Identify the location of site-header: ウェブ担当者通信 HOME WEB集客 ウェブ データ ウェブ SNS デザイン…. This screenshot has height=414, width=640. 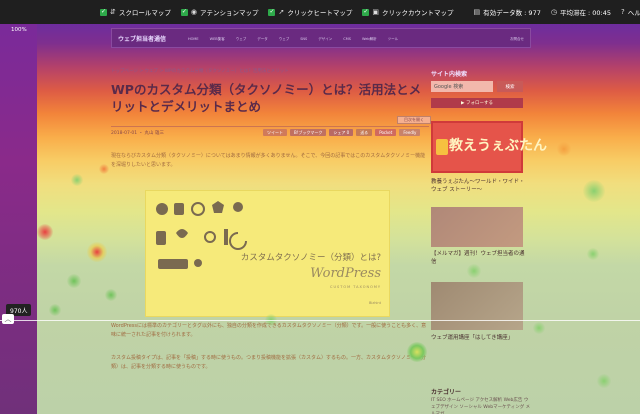
(321, 38).